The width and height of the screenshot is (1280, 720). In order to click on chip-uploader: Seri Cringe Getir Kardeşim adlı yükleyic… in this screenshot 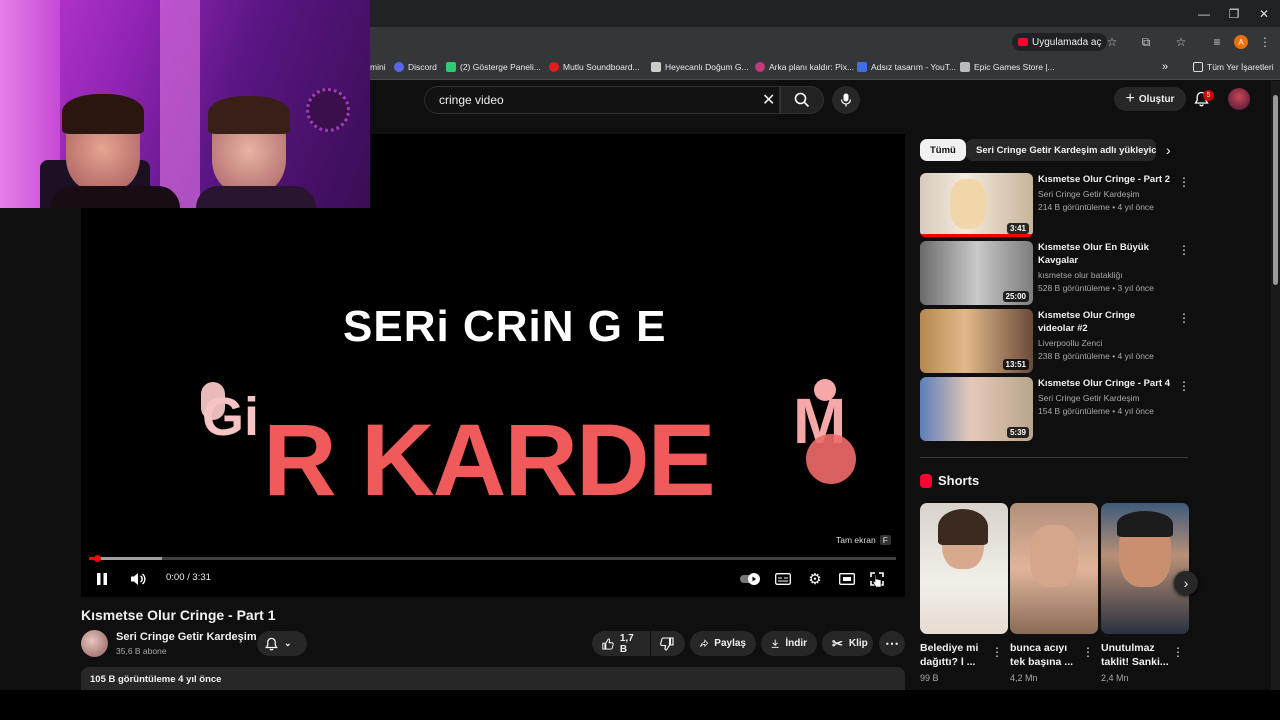, I will do `click(1061, 150)`.